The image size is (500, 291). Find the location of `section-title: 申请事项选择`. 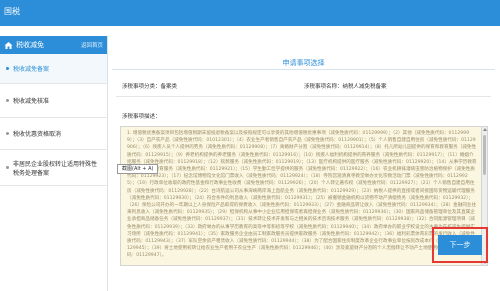

section-title: 申请事项选择 is located at coordinates (303, 63).